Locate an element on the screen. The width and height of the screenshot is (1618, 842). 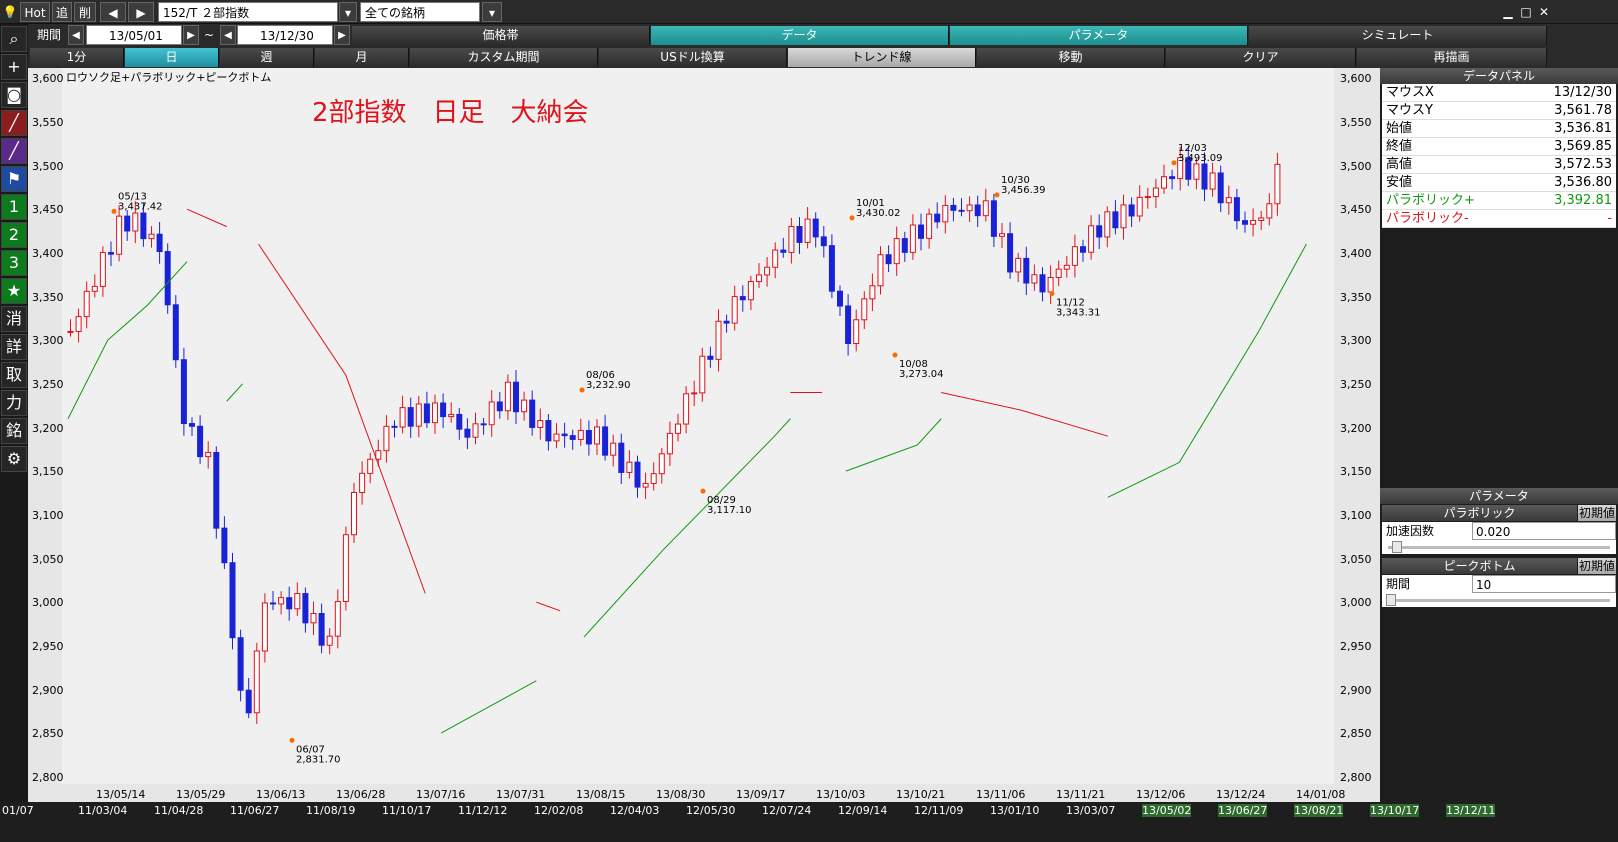
search-icon: ⌕ is located at coordinates (14, 39).